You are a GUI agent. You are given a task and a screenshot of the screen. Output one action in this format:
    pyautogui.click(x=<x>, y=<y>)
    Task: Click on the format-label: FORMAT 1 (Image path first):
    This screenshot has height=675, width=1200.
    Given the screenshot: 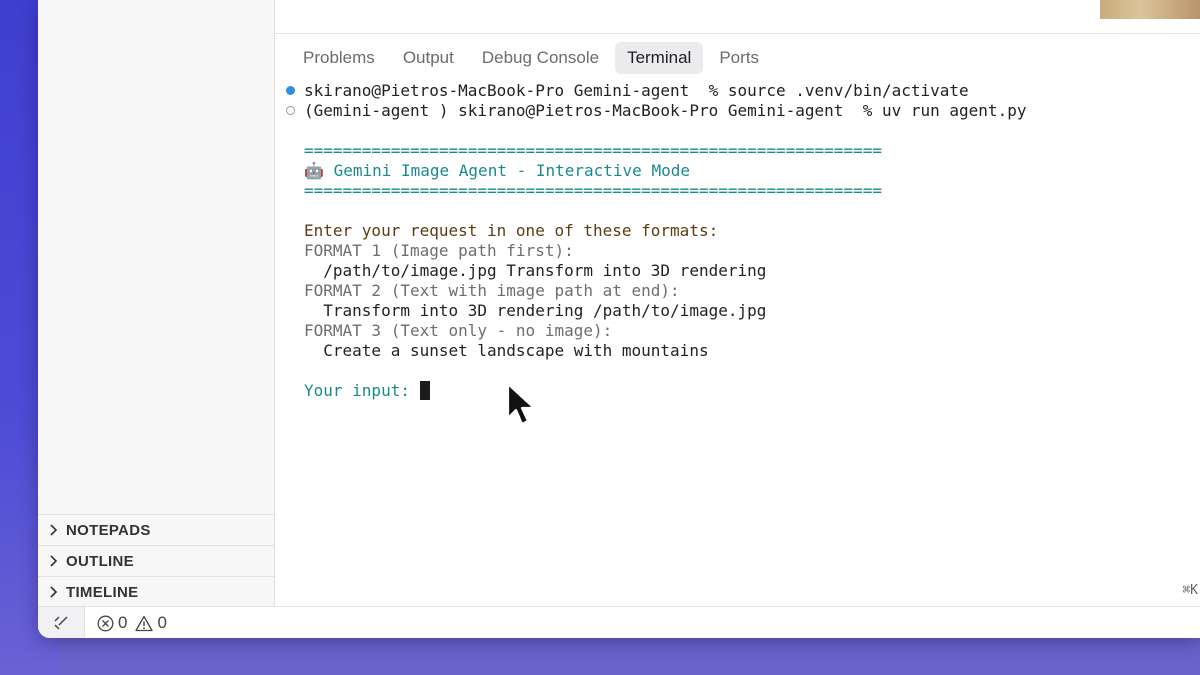 What is the action you would take?
    pyautogui.click(x=439, y=250)
    